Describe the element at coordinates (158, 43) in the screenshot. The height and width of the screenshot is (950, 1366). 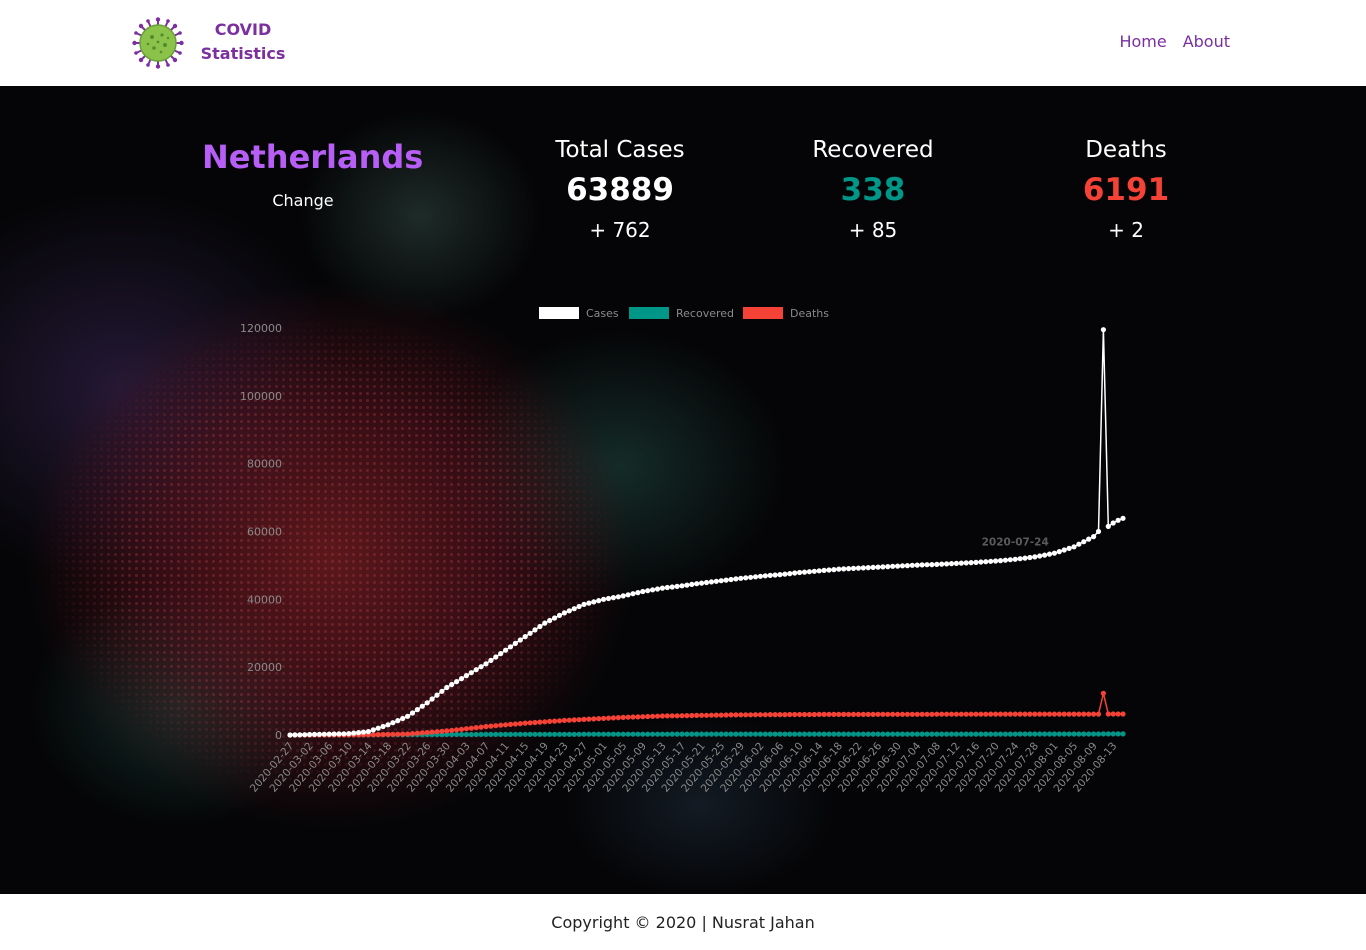
I see `virus-logo-icon` at that location.